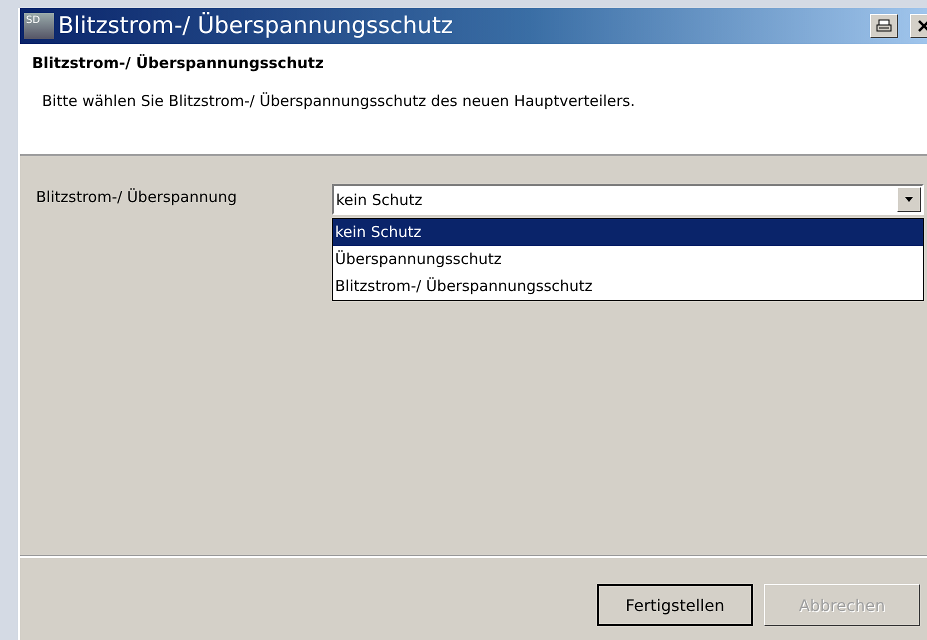 This screenshot has height=640, width=927. I want to click on caret-icon, so click(909, 199).